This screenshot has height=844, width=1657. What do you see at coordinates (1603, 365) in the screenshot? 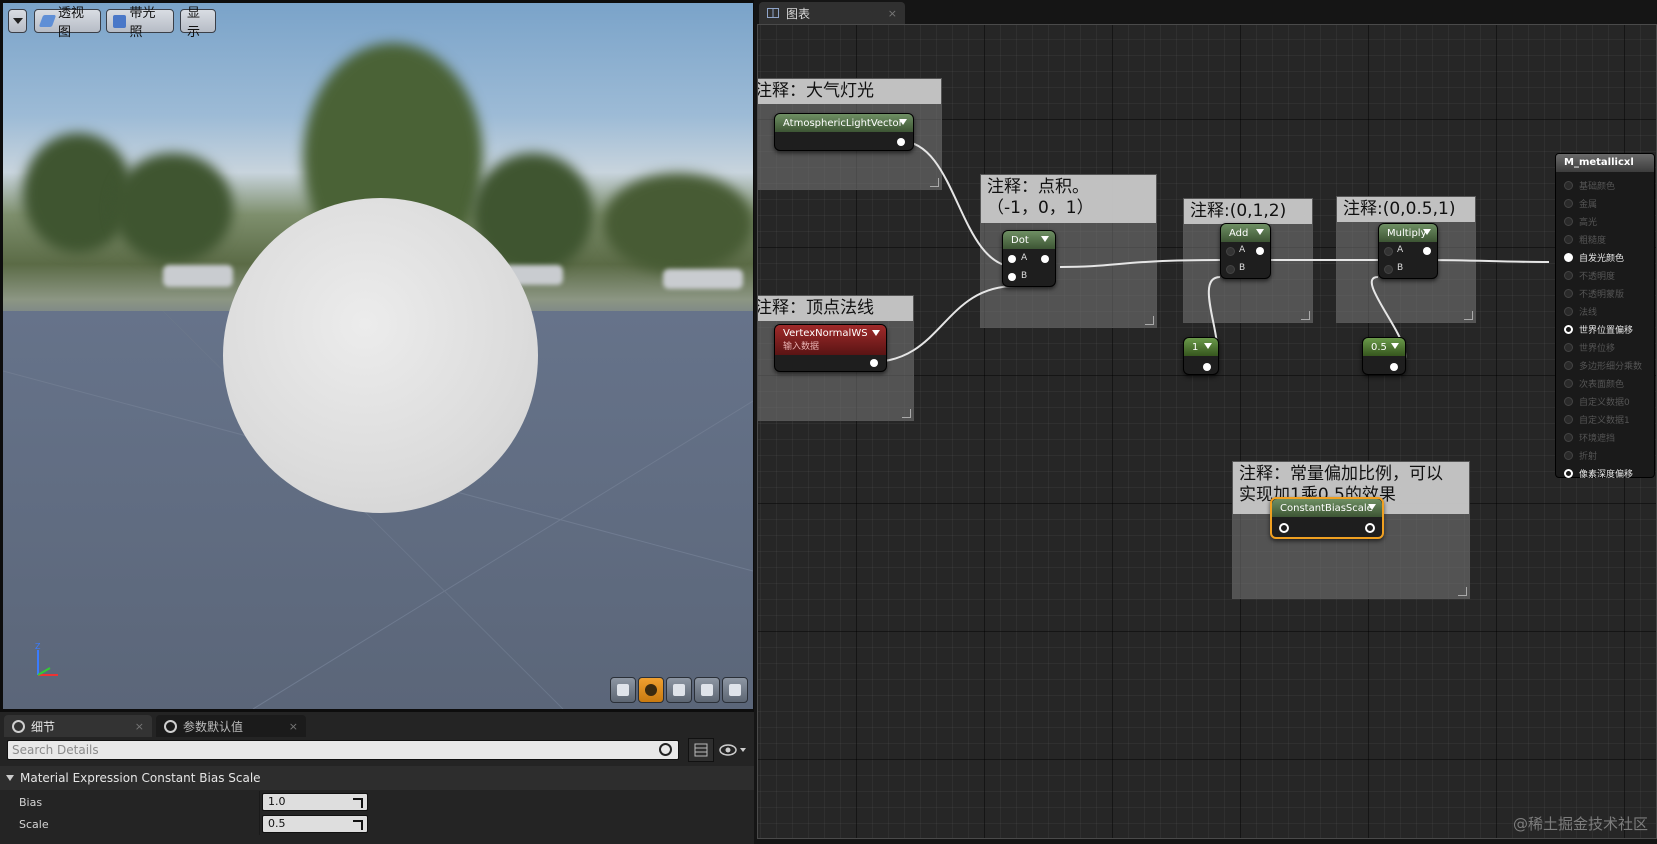
I see `result-input-pin: 多边形细分乘数` at bounding box center [1603, 365].